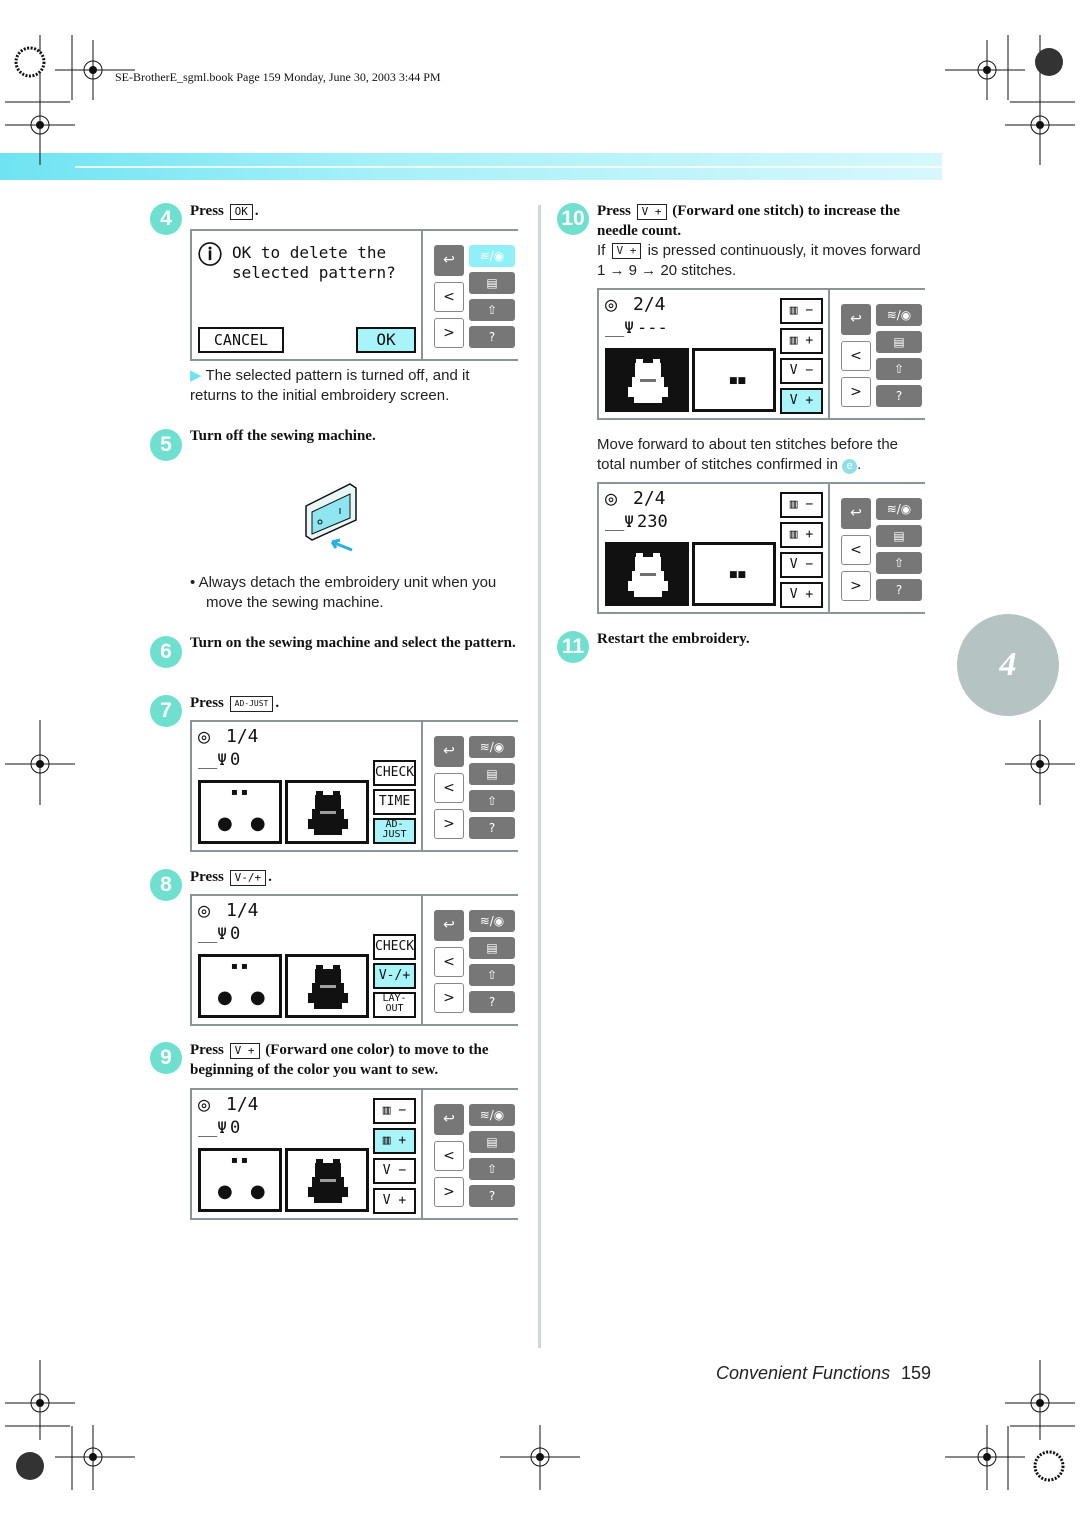  Describe the element at coordinates (166, 652) in the screenshot. I see `step-number: 6` at that location.